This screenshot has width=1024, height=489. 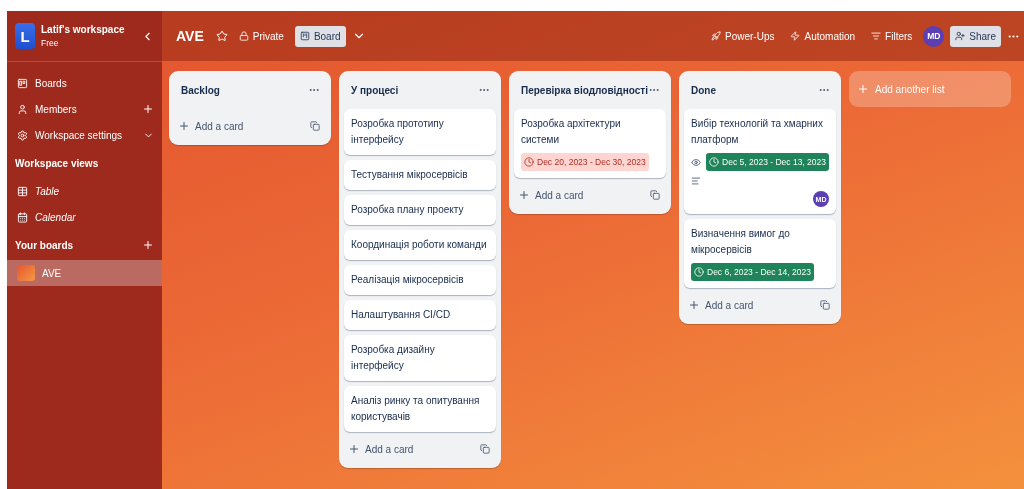 What do you see at coordinates (22, 135) in the screenshot?
I see `gear-icon` at bounding box center [22, 135].